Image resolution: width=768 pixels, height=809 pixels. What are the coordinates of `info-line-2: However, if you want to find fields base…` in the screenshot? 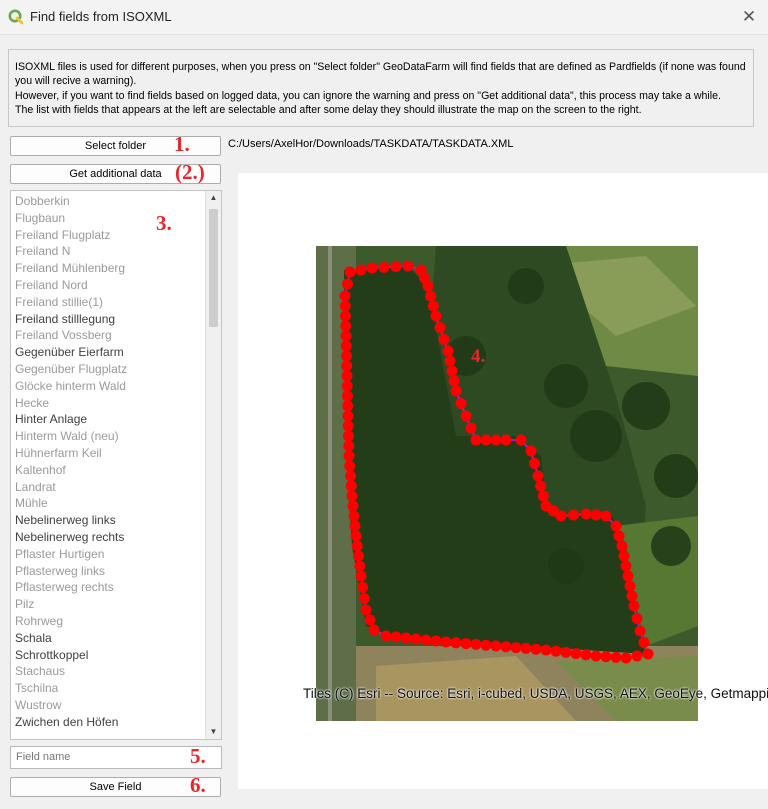 It's located at (368, 95).